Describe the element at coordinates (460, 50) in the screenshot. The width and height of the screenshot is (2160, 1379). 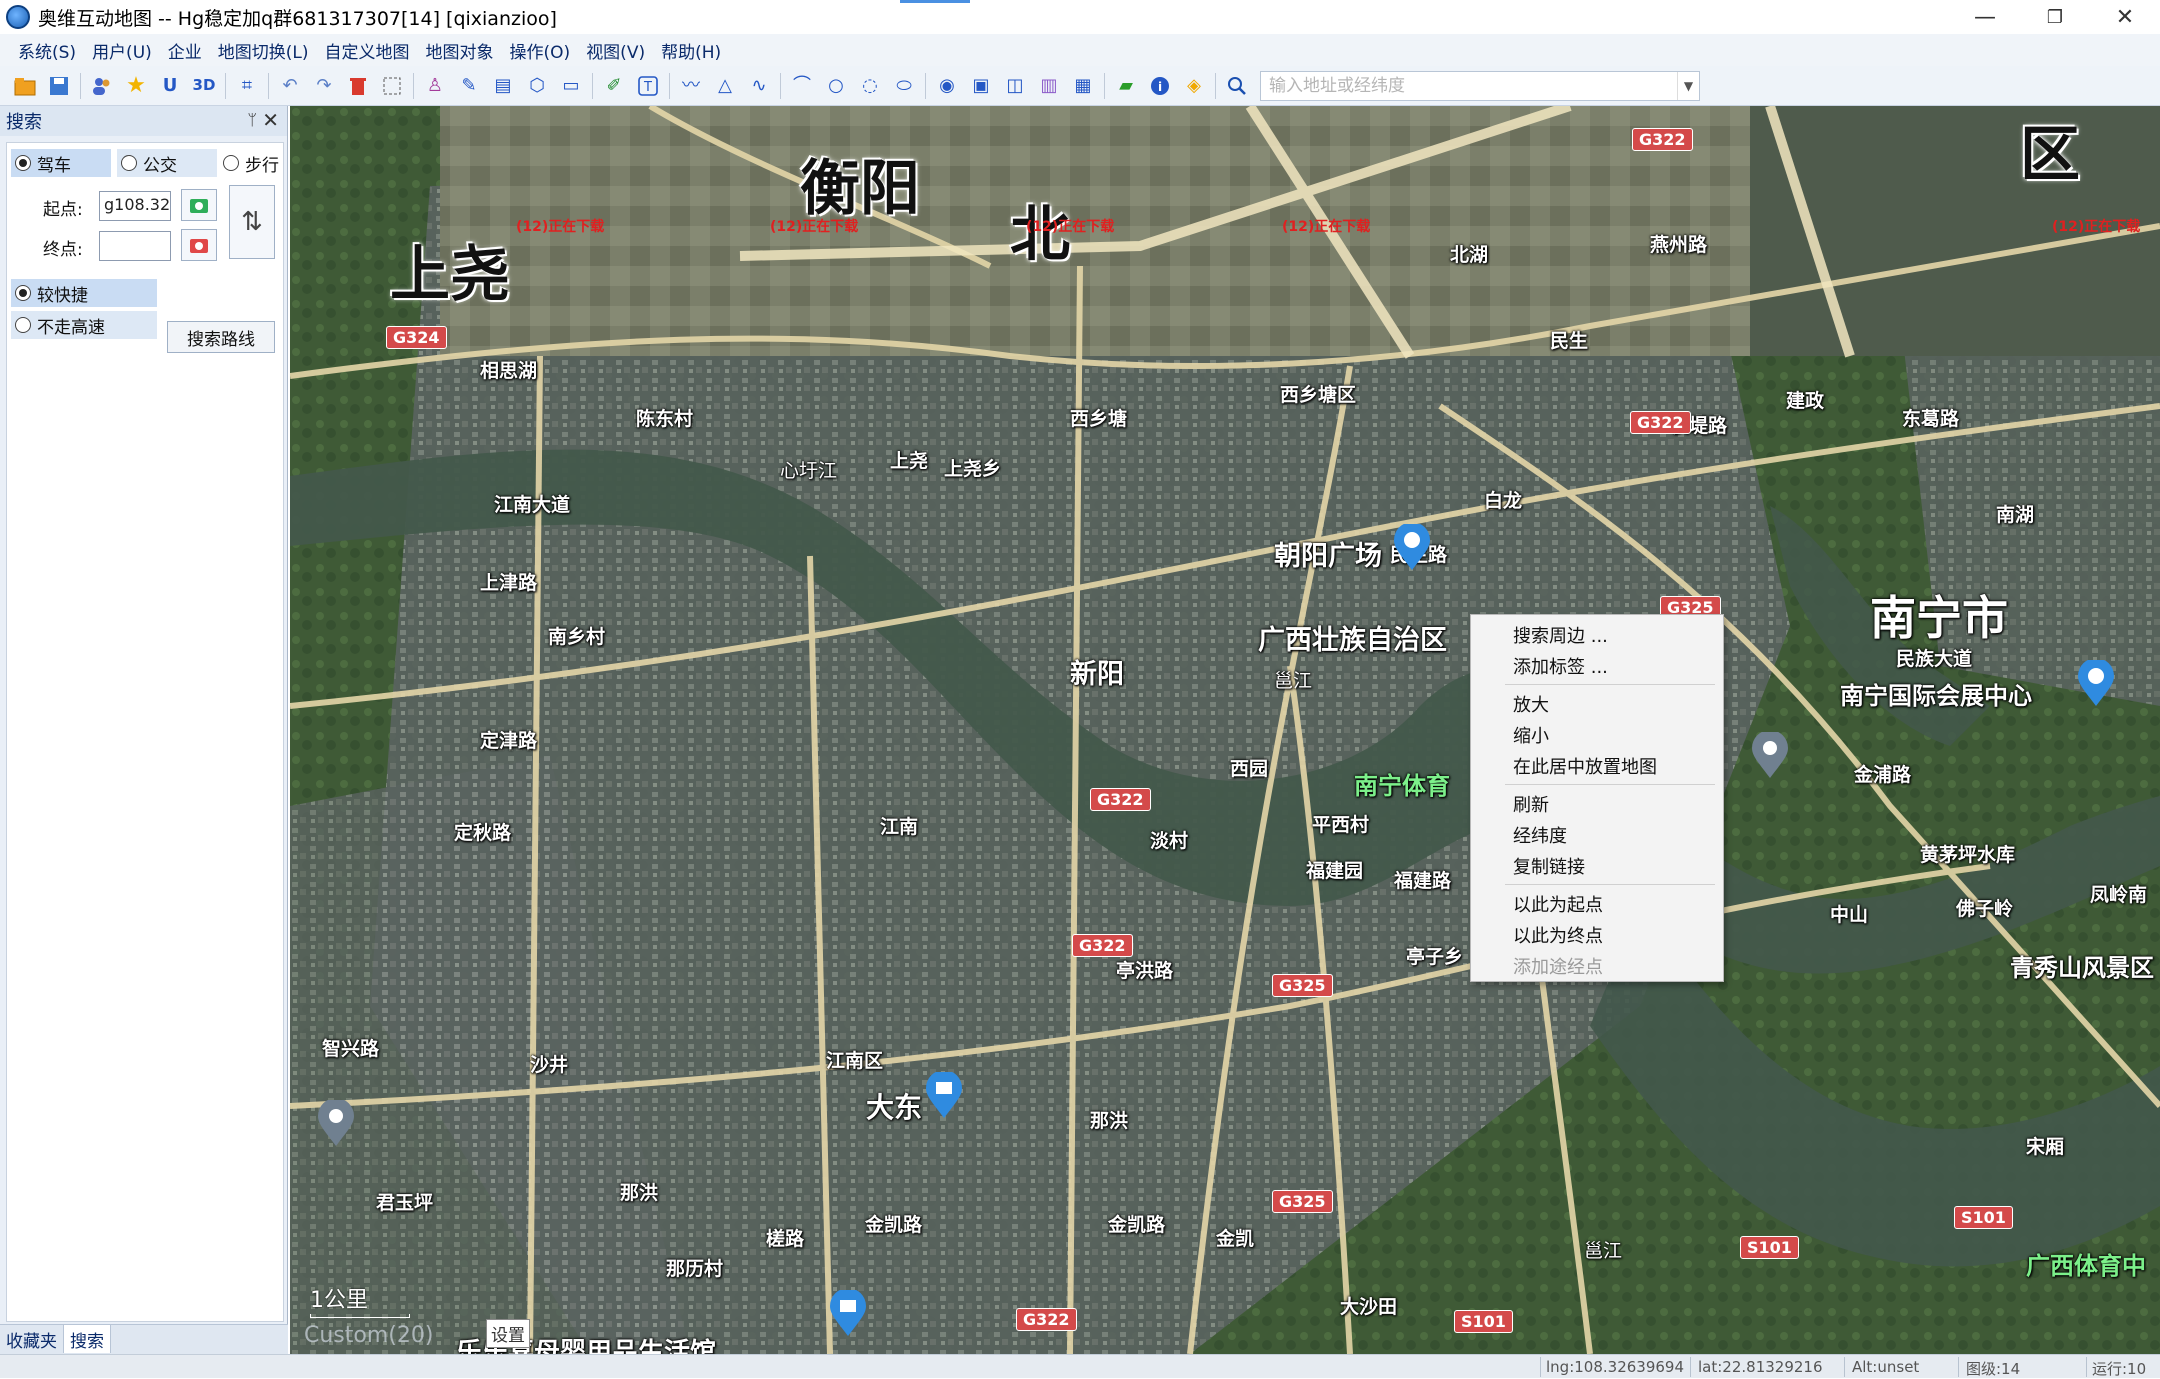
I see `menu-map-objects: 地图对象` at that location.